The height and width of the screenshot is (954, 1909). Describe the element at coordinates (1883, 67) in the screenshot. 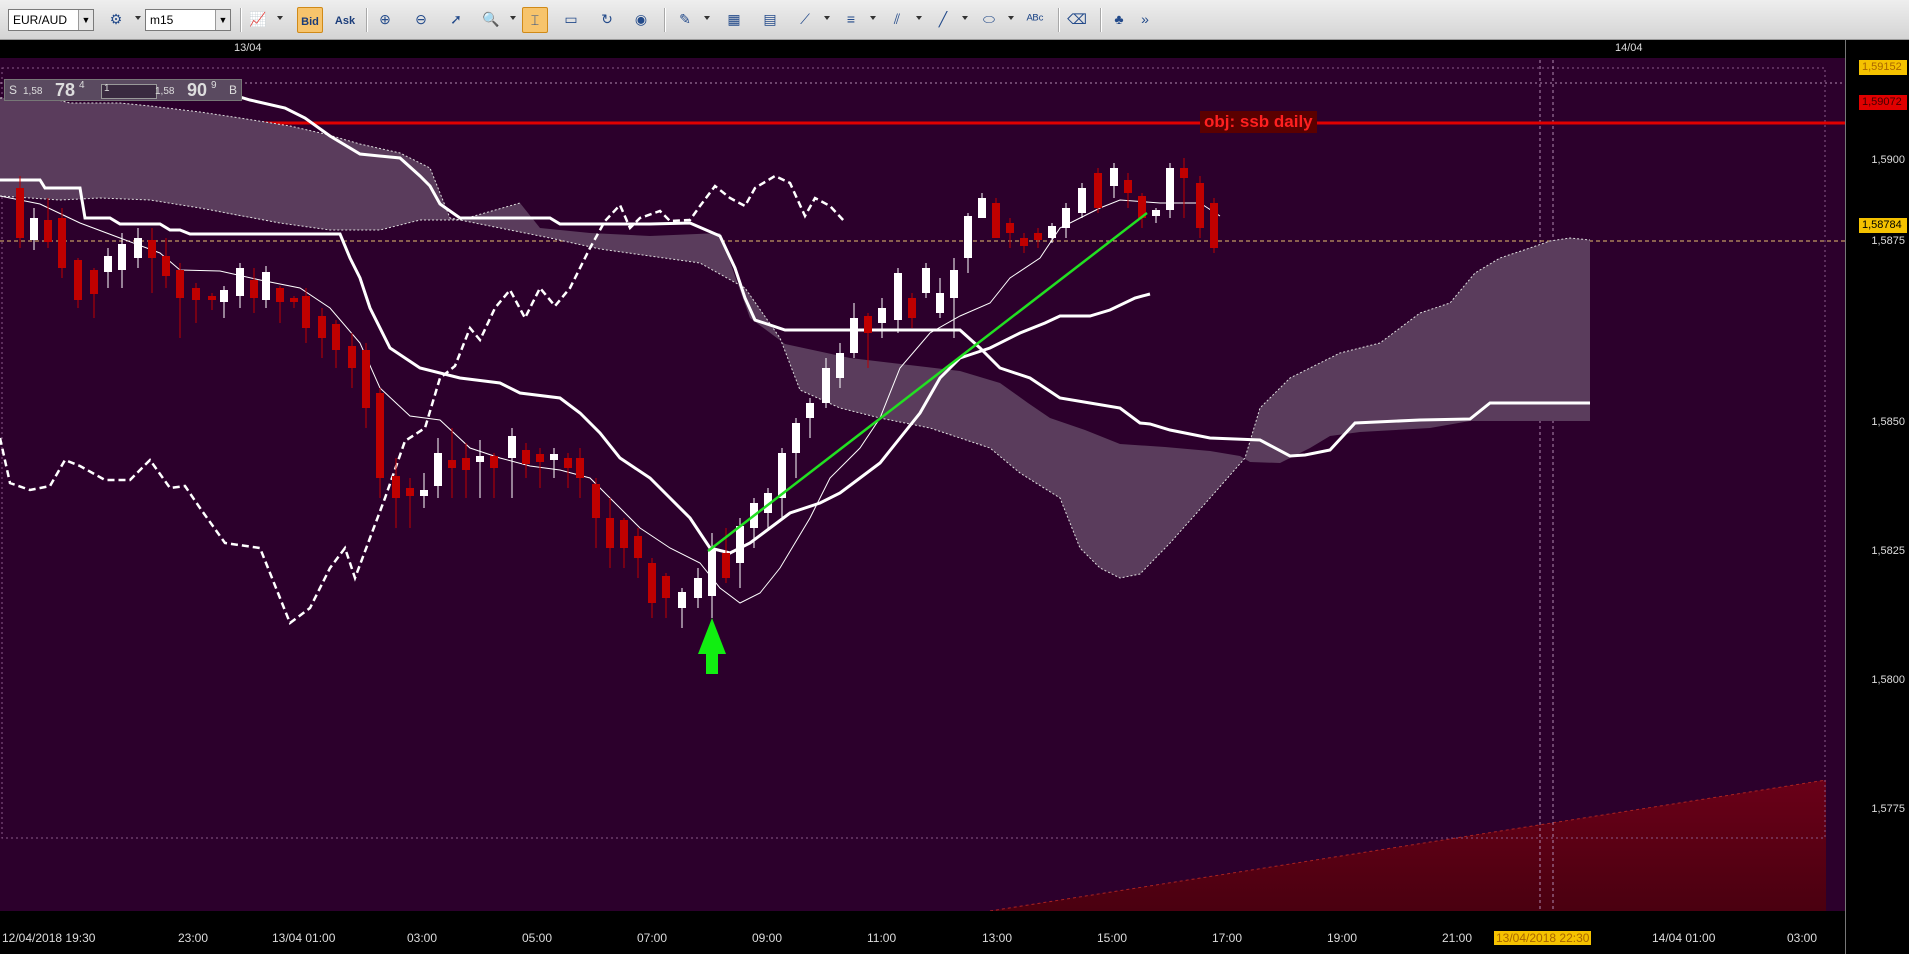

I see `price-box-marker: 1,59152` at that location.